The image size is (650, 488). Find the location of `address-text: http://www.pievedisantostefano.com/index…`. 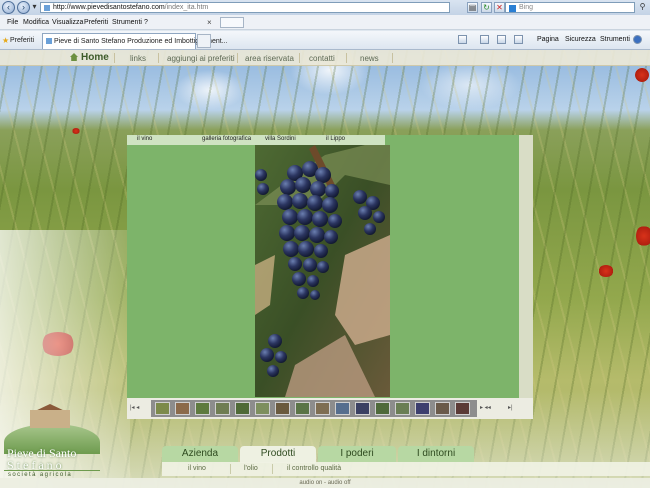

address-text: http://www.pievedisantostefano.com/index… is located at coordinates (130, 7).